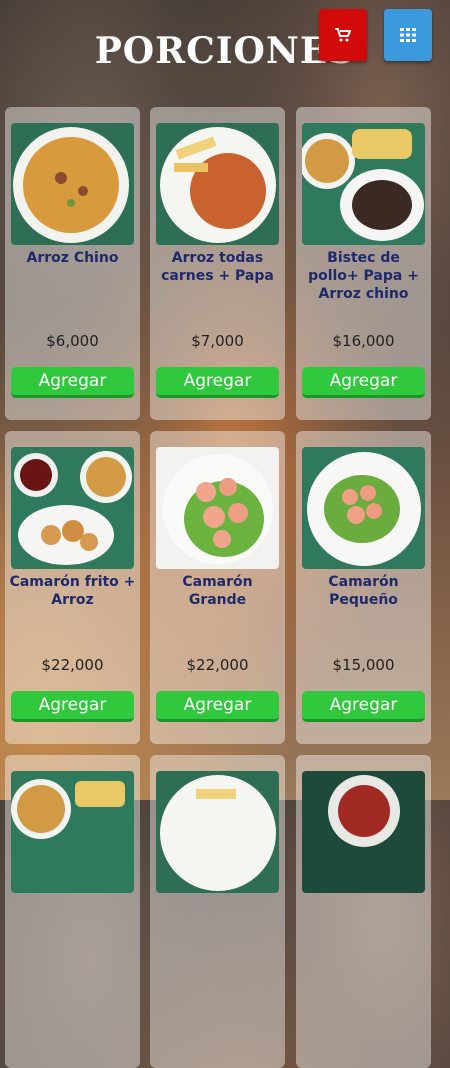  I want to click on product-card: Camarón frito + Arroz $22,000 Agregar, so click(72, 587).